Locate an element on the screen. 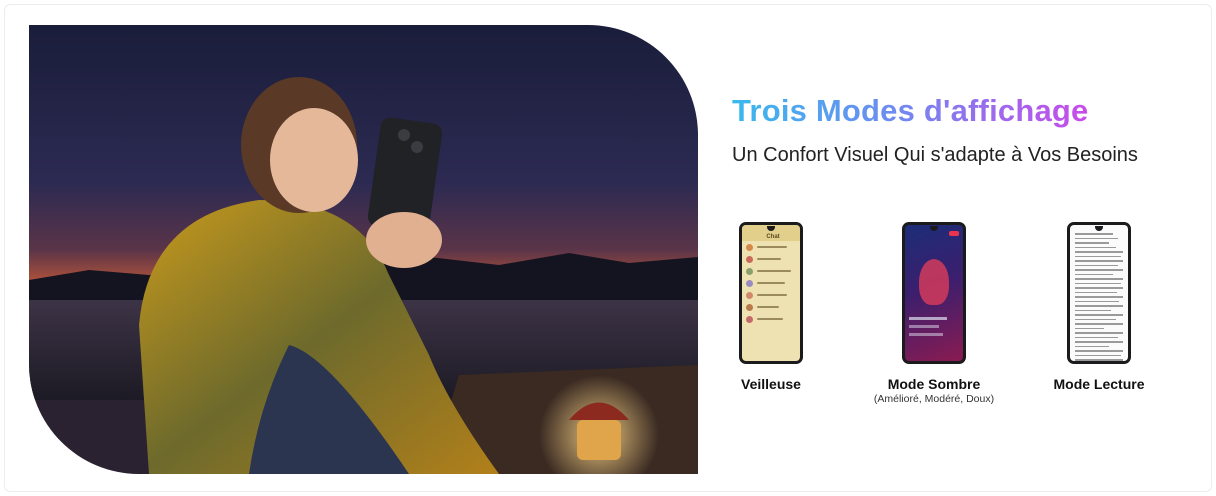 The width and height of the screenshot is (1216, 496). phone-mockup-lecture is located at coordinates (1099, 293).